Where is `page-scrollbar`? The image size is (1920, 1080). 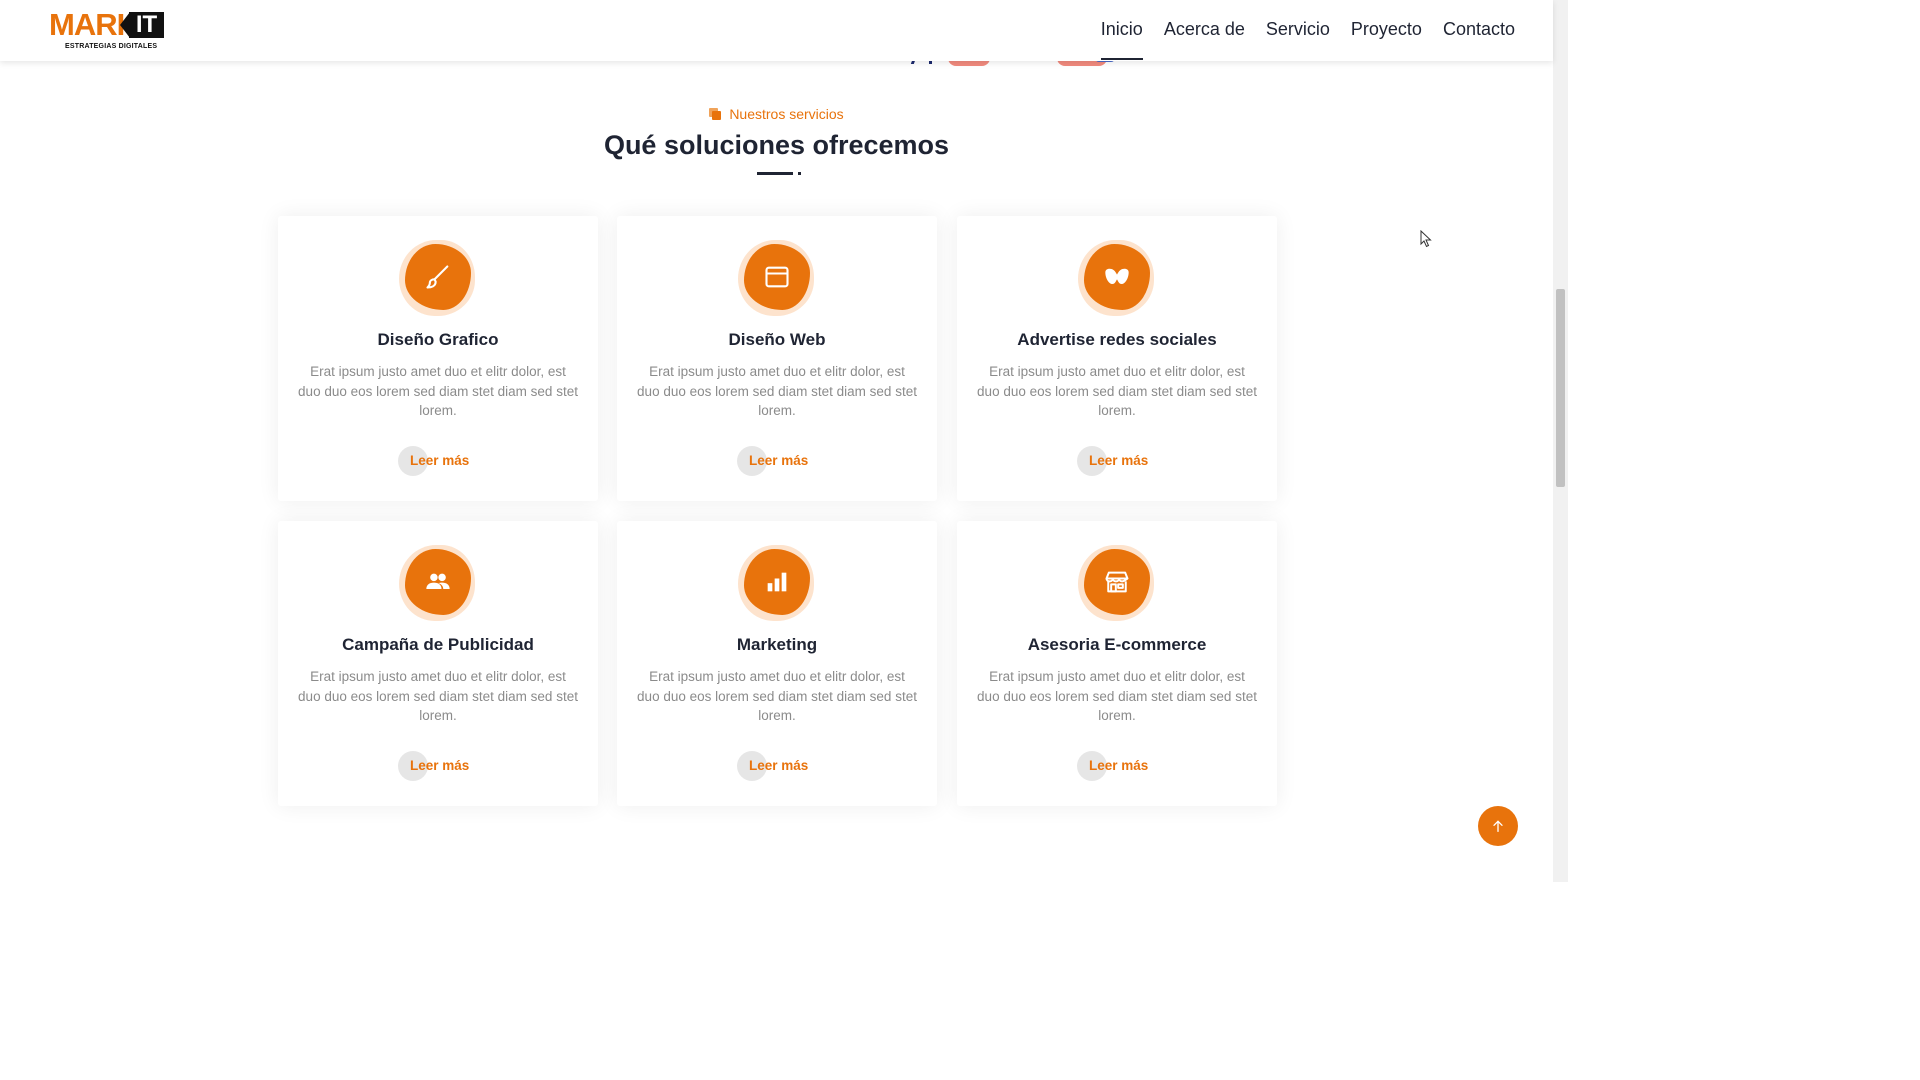
page-scrollbar is located at coordinates (1560, 441).